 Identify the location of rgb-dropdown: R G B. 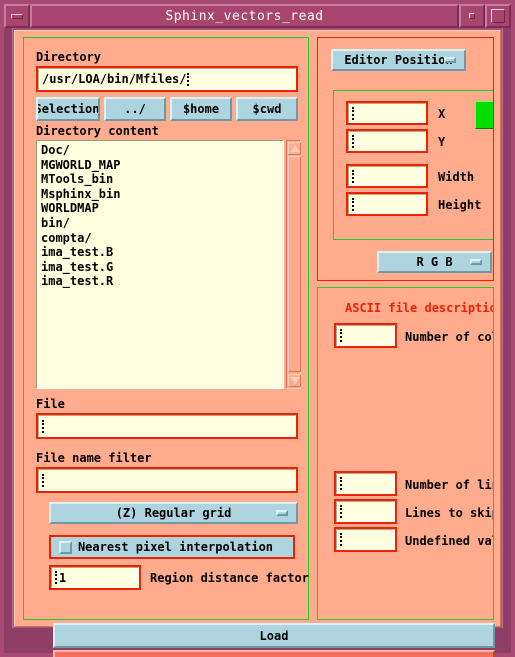
(434, 262).